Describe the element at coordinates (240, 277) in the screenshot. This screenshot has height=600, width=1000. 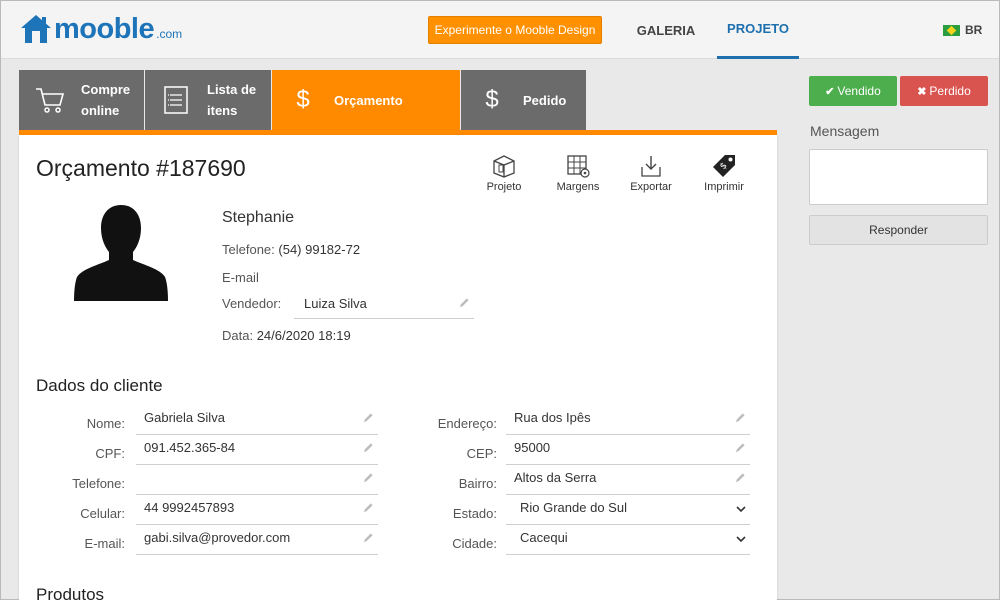
I see `email-label: E-mail` at that location.